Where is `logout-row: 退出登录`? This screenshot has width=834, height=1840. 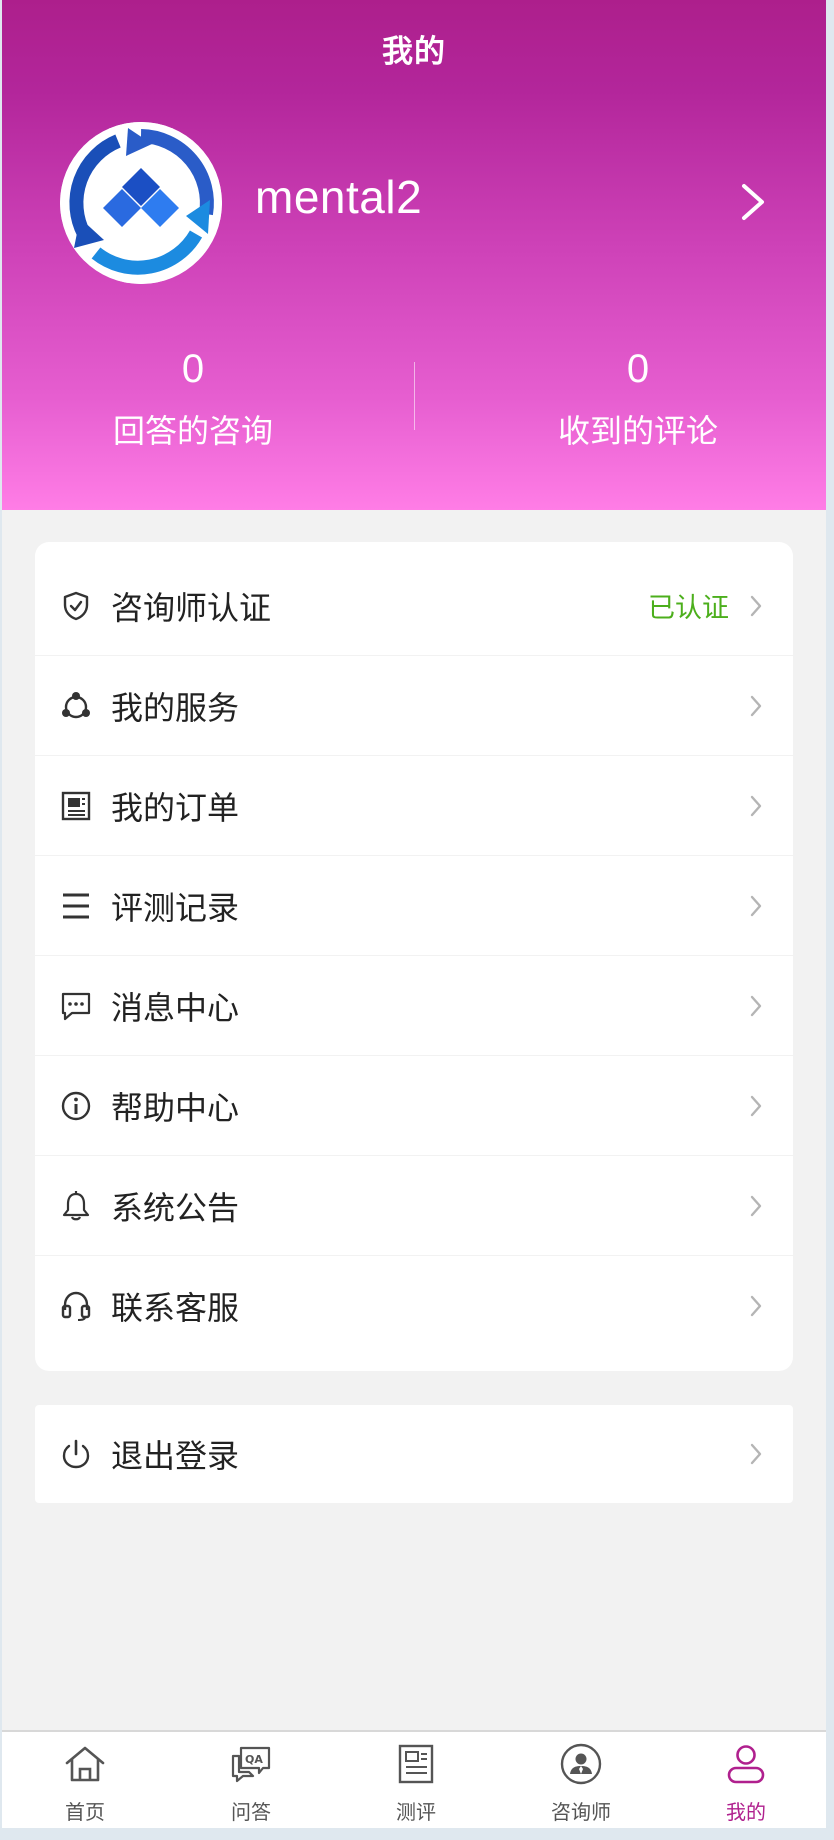 logout-row: 退出登录 is located at coordinates (414, 1454).